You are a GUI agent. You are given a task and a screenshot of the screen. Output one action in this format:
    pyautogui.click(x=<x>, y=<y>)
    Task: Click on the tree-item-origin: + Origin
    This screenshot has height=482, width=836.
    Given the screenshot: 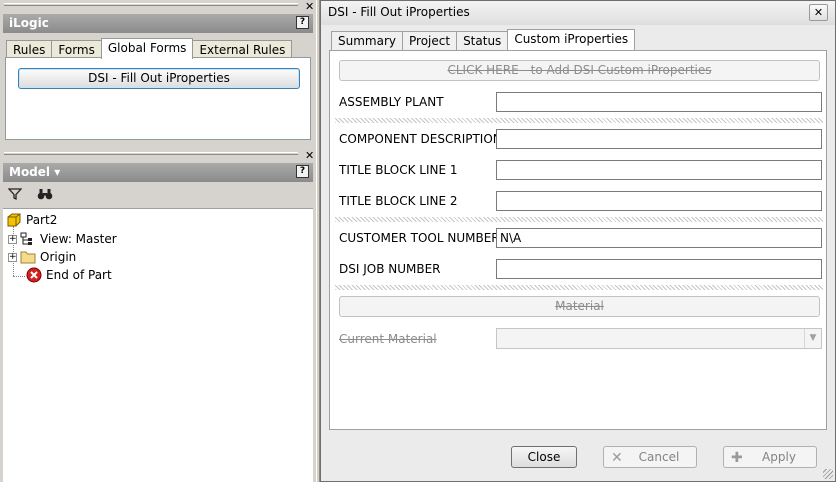 What is the action you would take?
    pyautogui.click(x=42, y=257)
    